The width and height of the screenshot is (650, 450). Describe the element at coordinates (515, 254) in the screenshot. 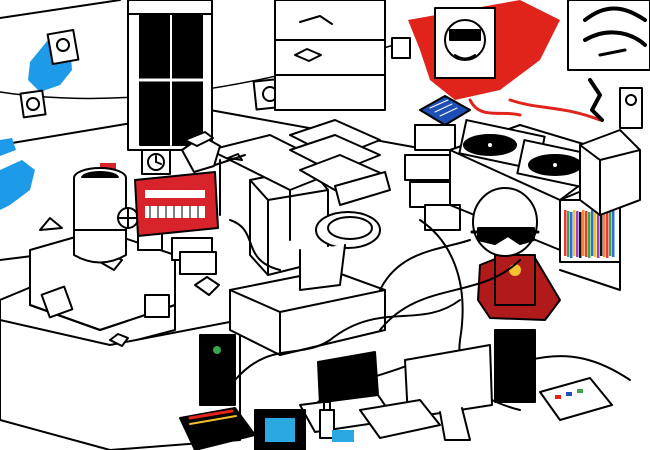

I see `character` at that location.